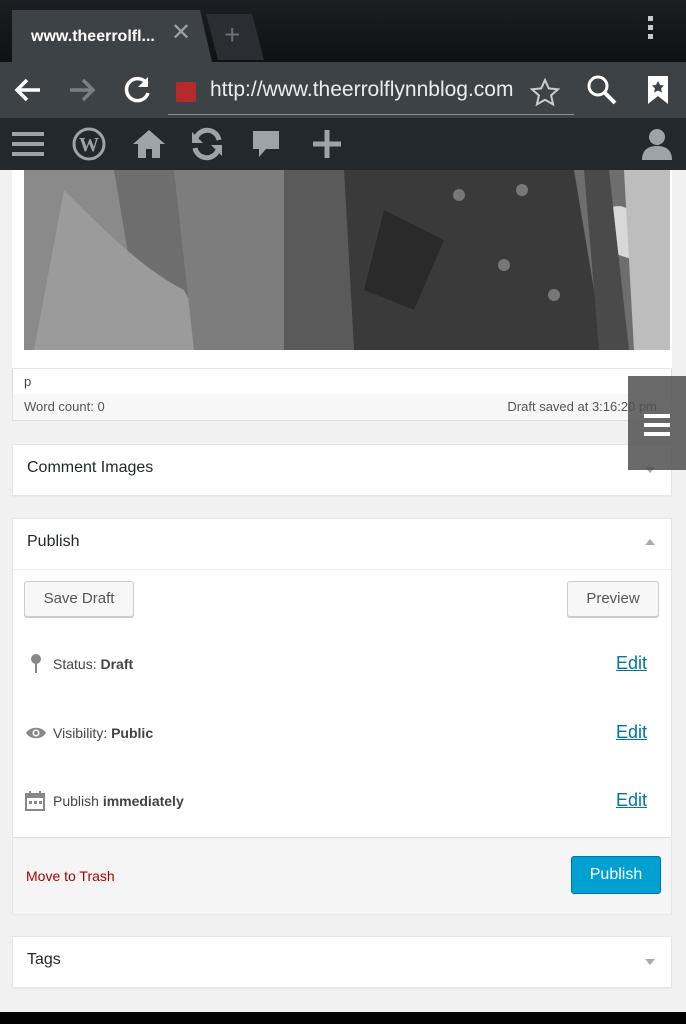 Image resolution: width=686 pixels, height=1024 pixels. What do you see at coordinates (342, 875) in the screenshot?
I see `major-publishing-actions: Move to Trash Publish` at bounding box center [342, 875].